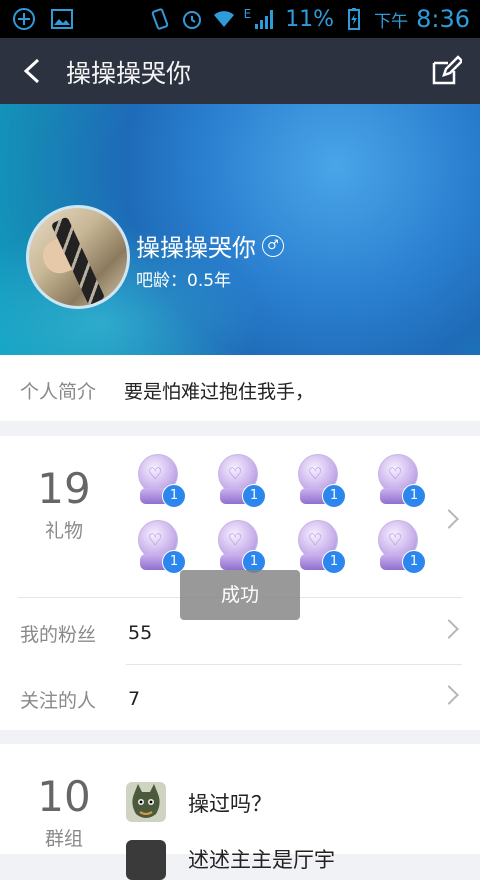 This screenshot has height=880, width=480. I want to click on intro-card: 个人简介 要是怕难过抱住我手，, so click(240, 388).